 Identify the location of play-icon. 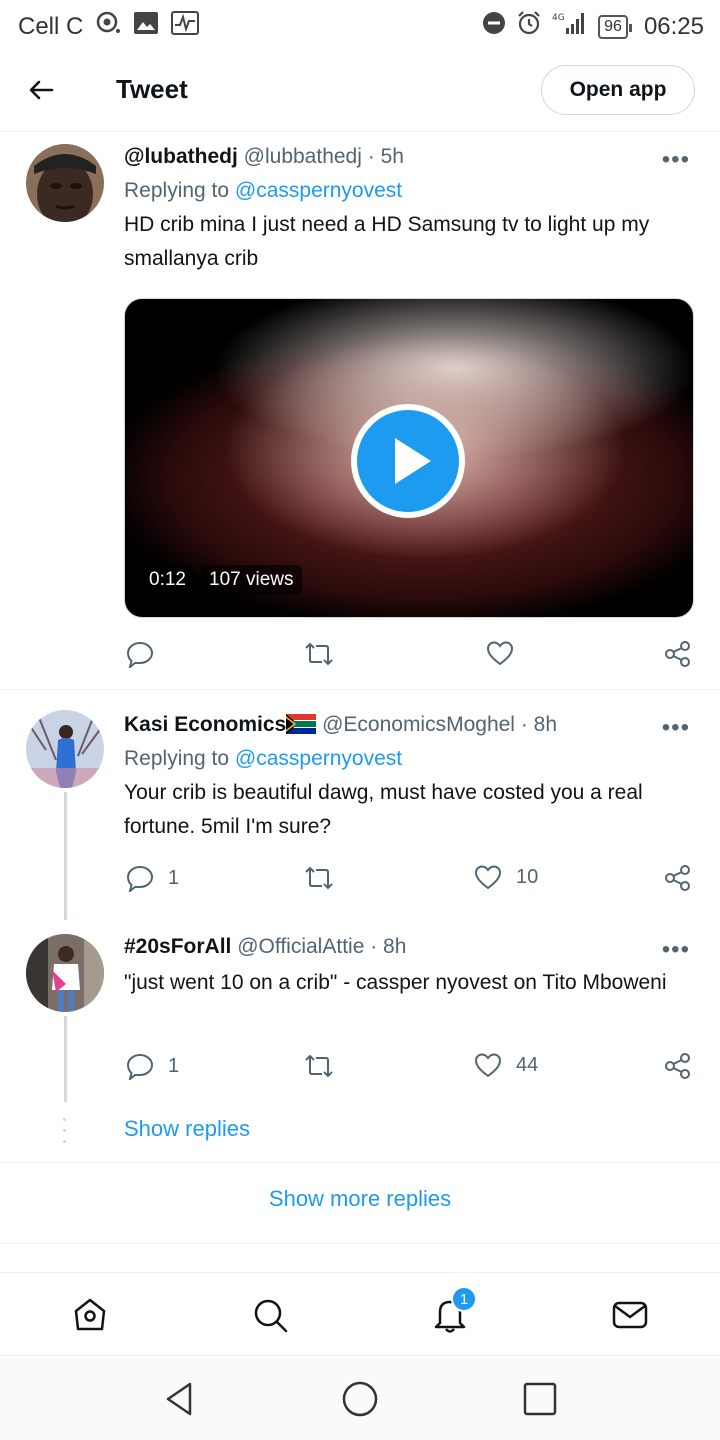
(413, 461).